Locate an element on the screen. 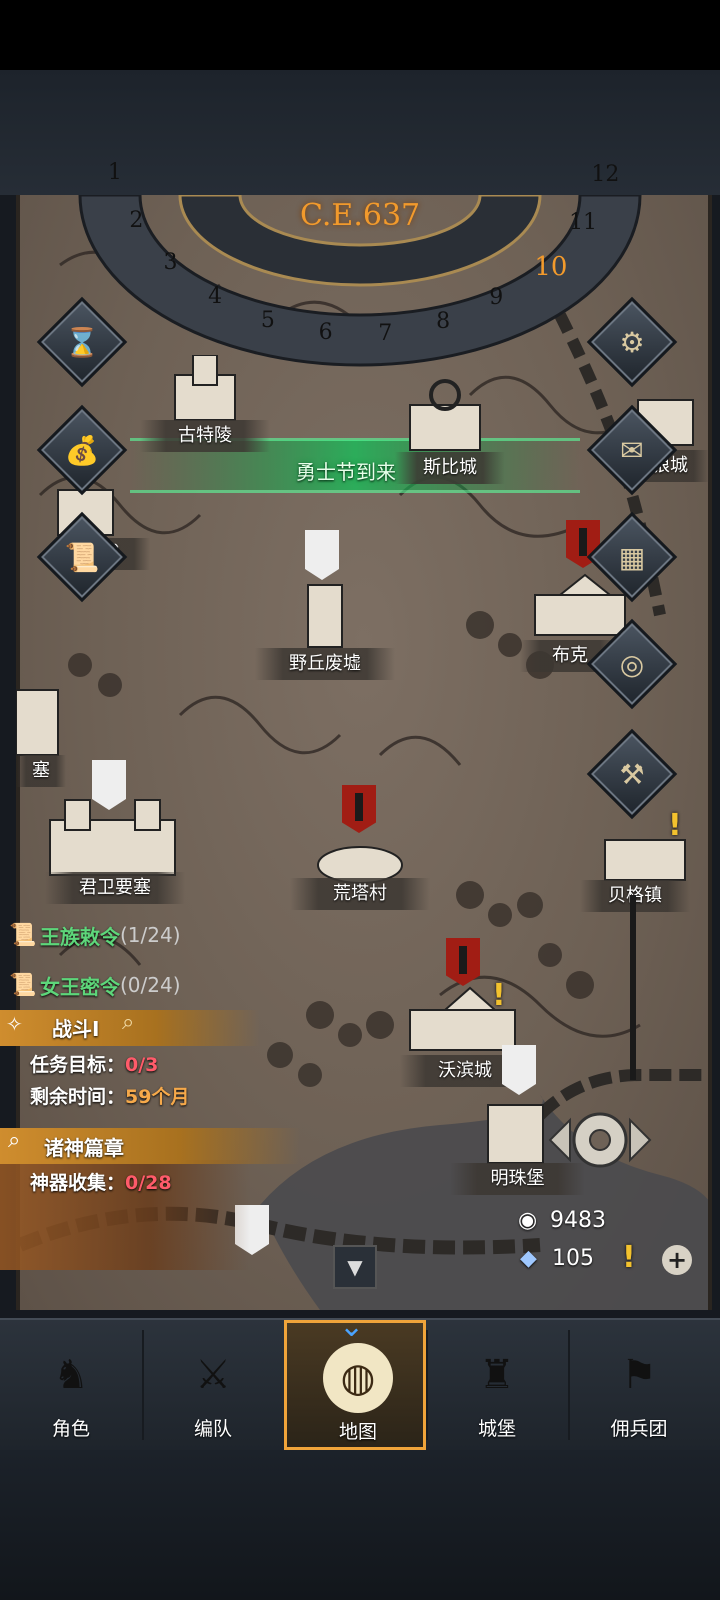 The width and height of the screenshot is (720, 1600). location-huangta-village: 荒塔村 is located at coordinates (360, 894).